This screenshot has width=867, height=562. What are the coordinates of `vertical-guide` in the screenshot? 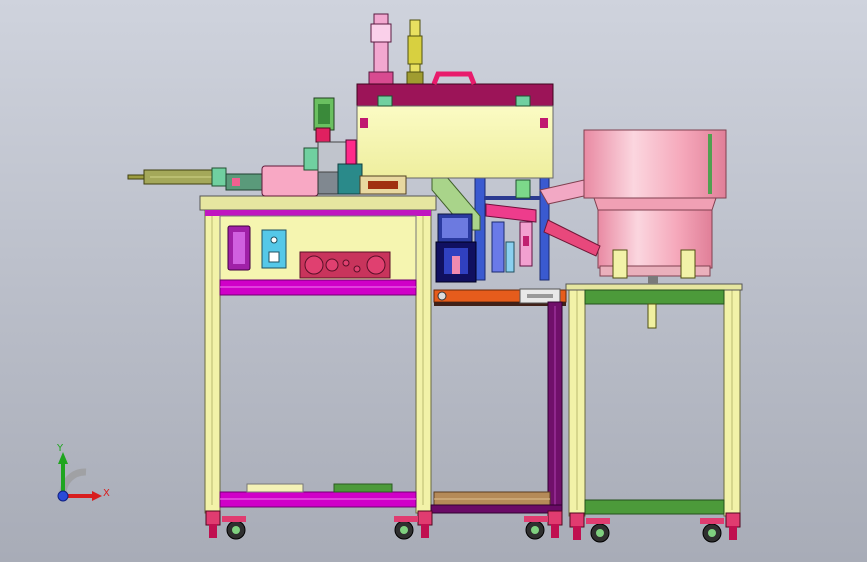 It's located at (311, 159).